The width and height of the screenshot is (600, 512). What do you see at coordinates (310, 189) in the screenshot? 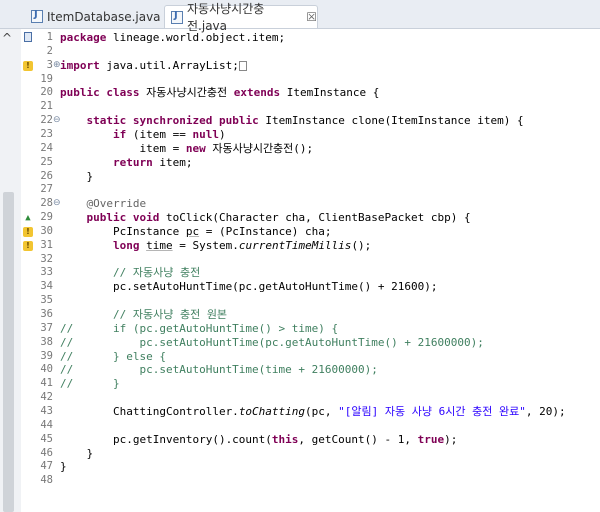
I see `code-line: 27` at bounding box center [310, 189].